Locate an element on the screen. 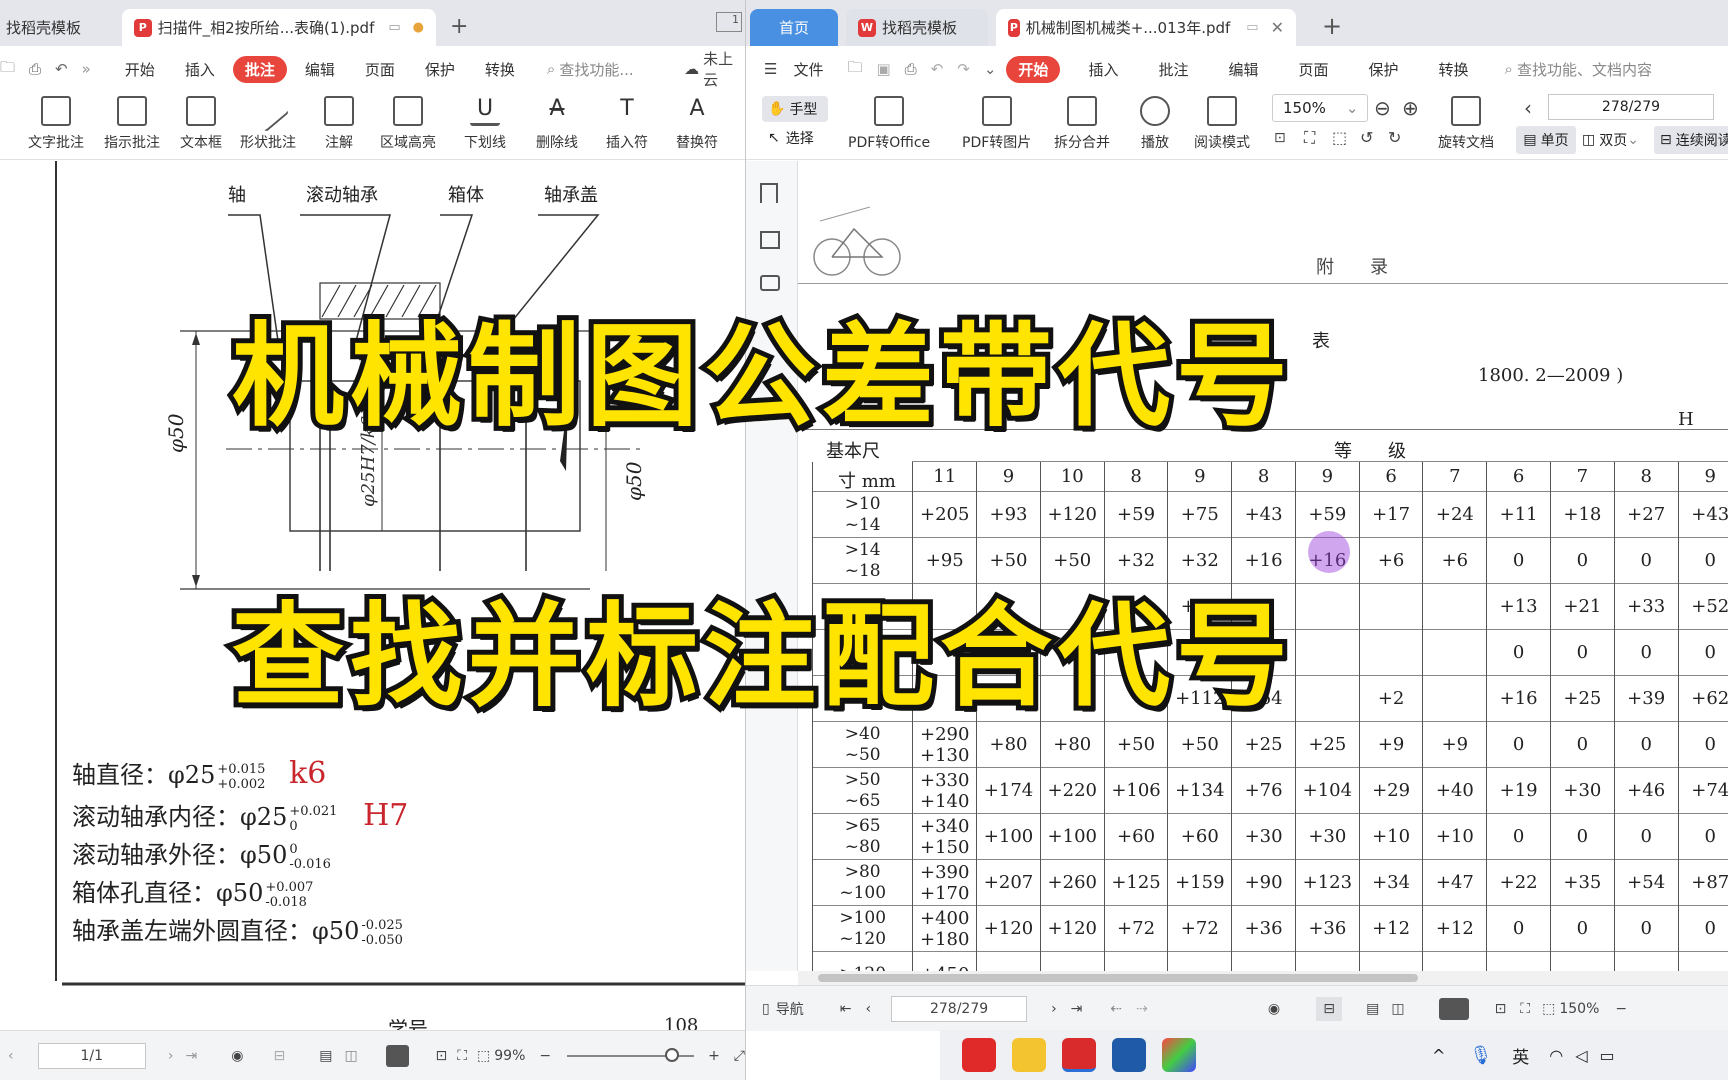  play-icon is located at coordinates (1453, 1008).